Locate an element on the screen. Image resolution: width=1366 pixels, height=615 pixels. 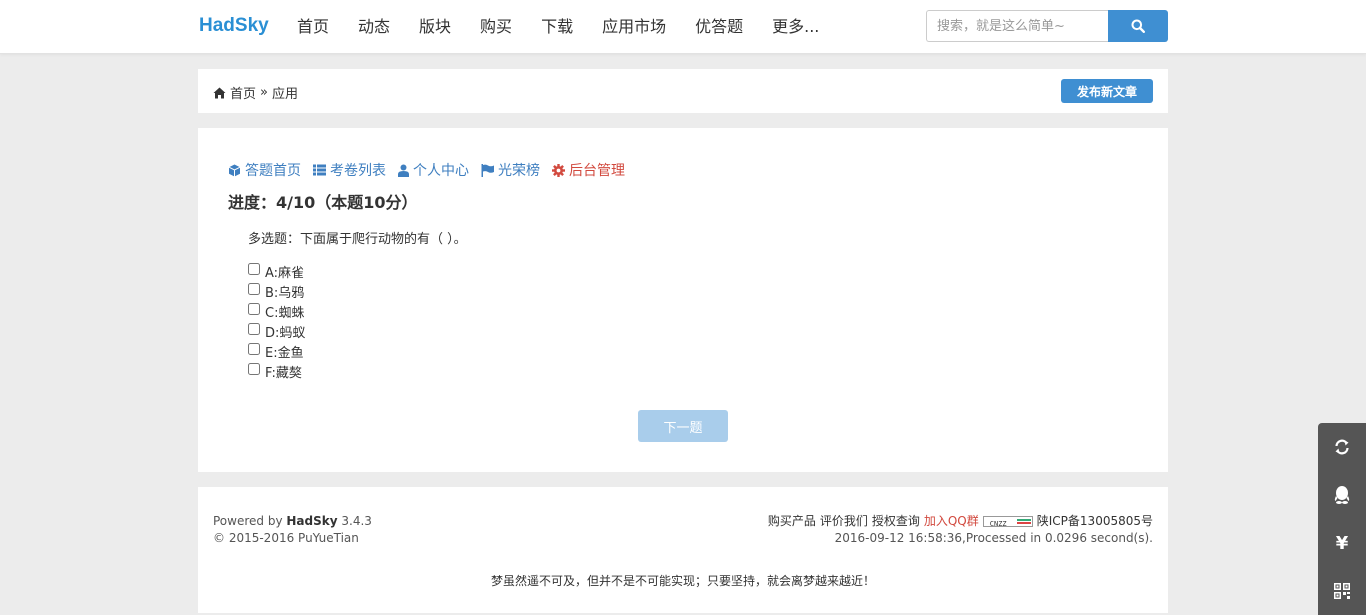
option-label: A:麻雀 is located at coordinates (285, 273).